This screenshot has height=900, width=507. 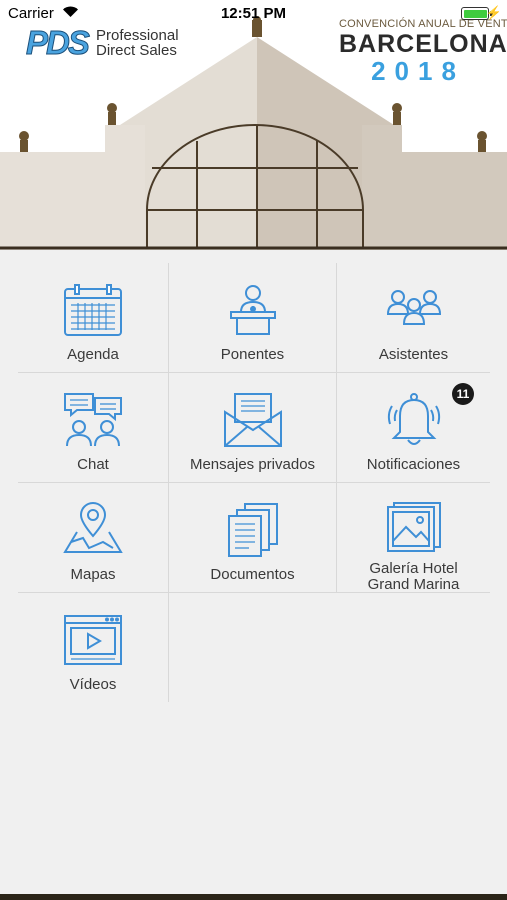 I want to click on battery-level, so click(x=475, y=13).